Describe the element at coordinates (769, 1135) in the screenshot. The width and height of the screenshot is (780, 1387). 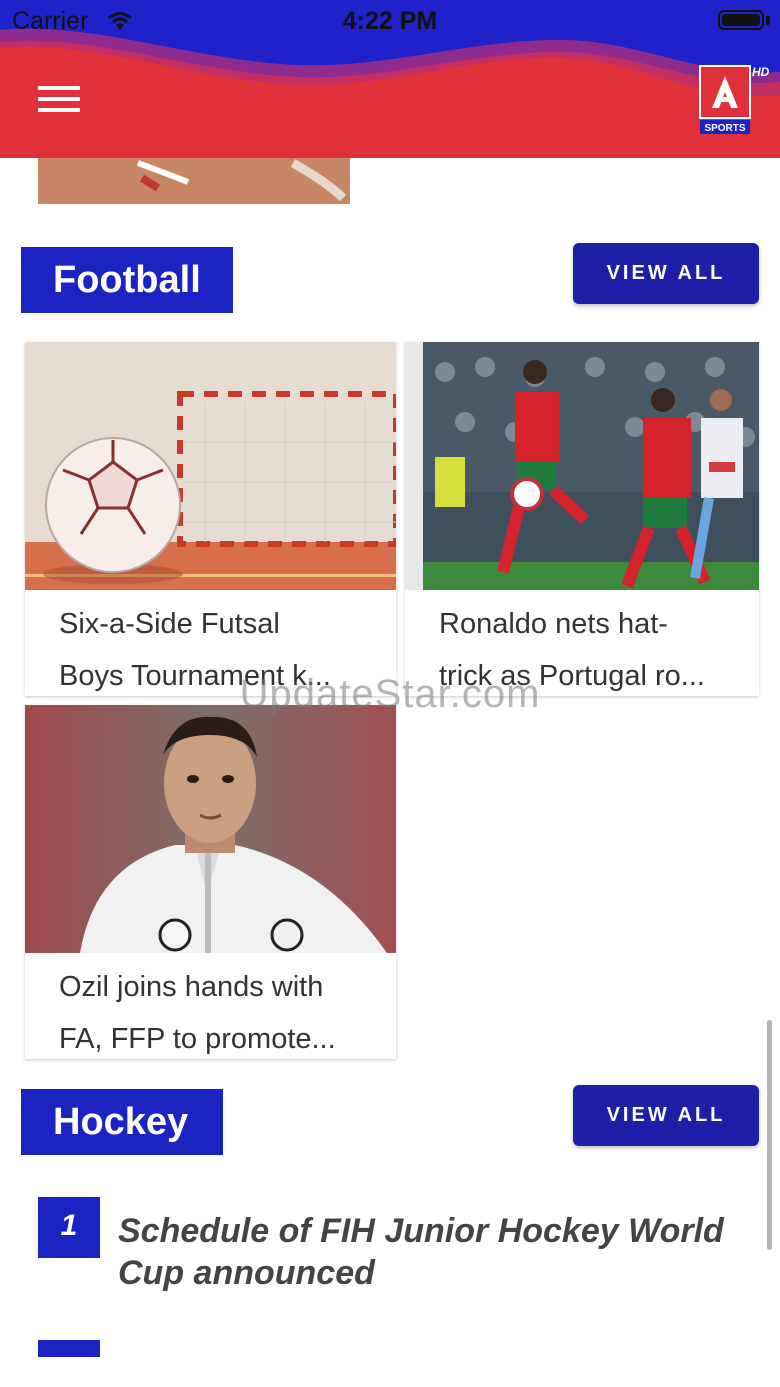
I see `scrollbar` at that location.